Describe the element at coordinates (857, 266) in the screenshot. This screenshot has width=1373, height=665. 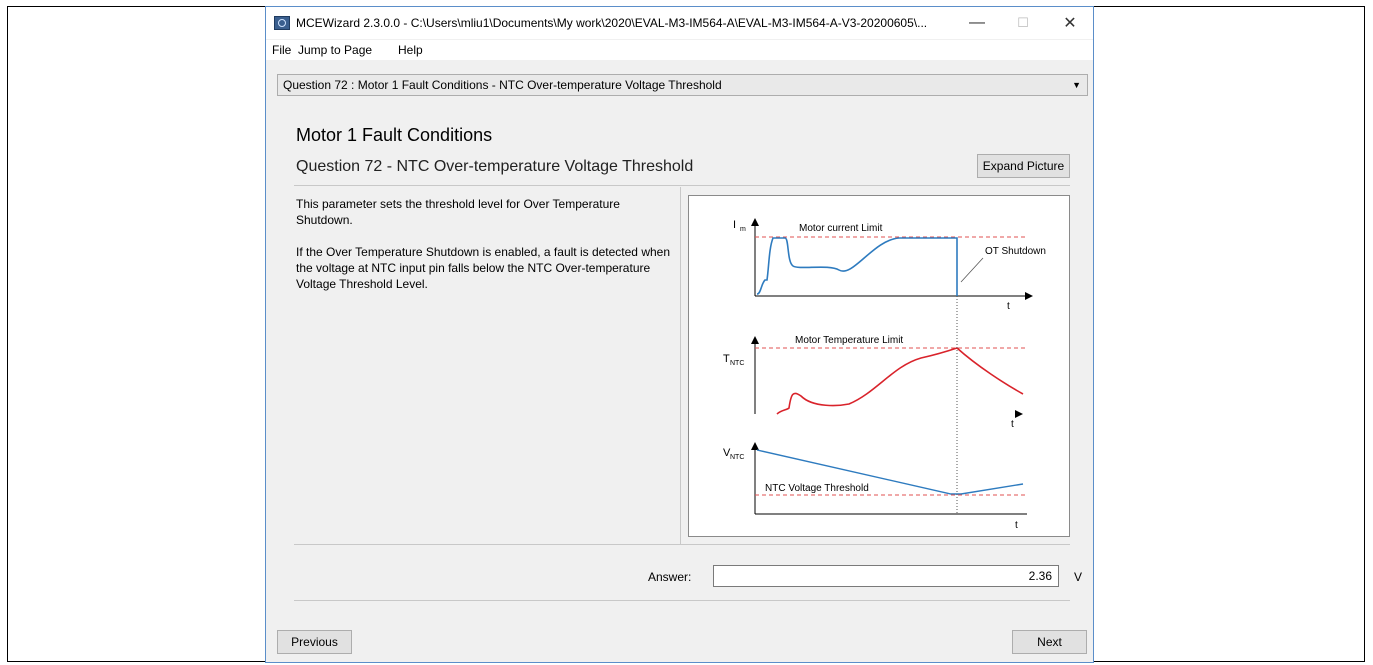
I see `motor-current-trace` at that location.